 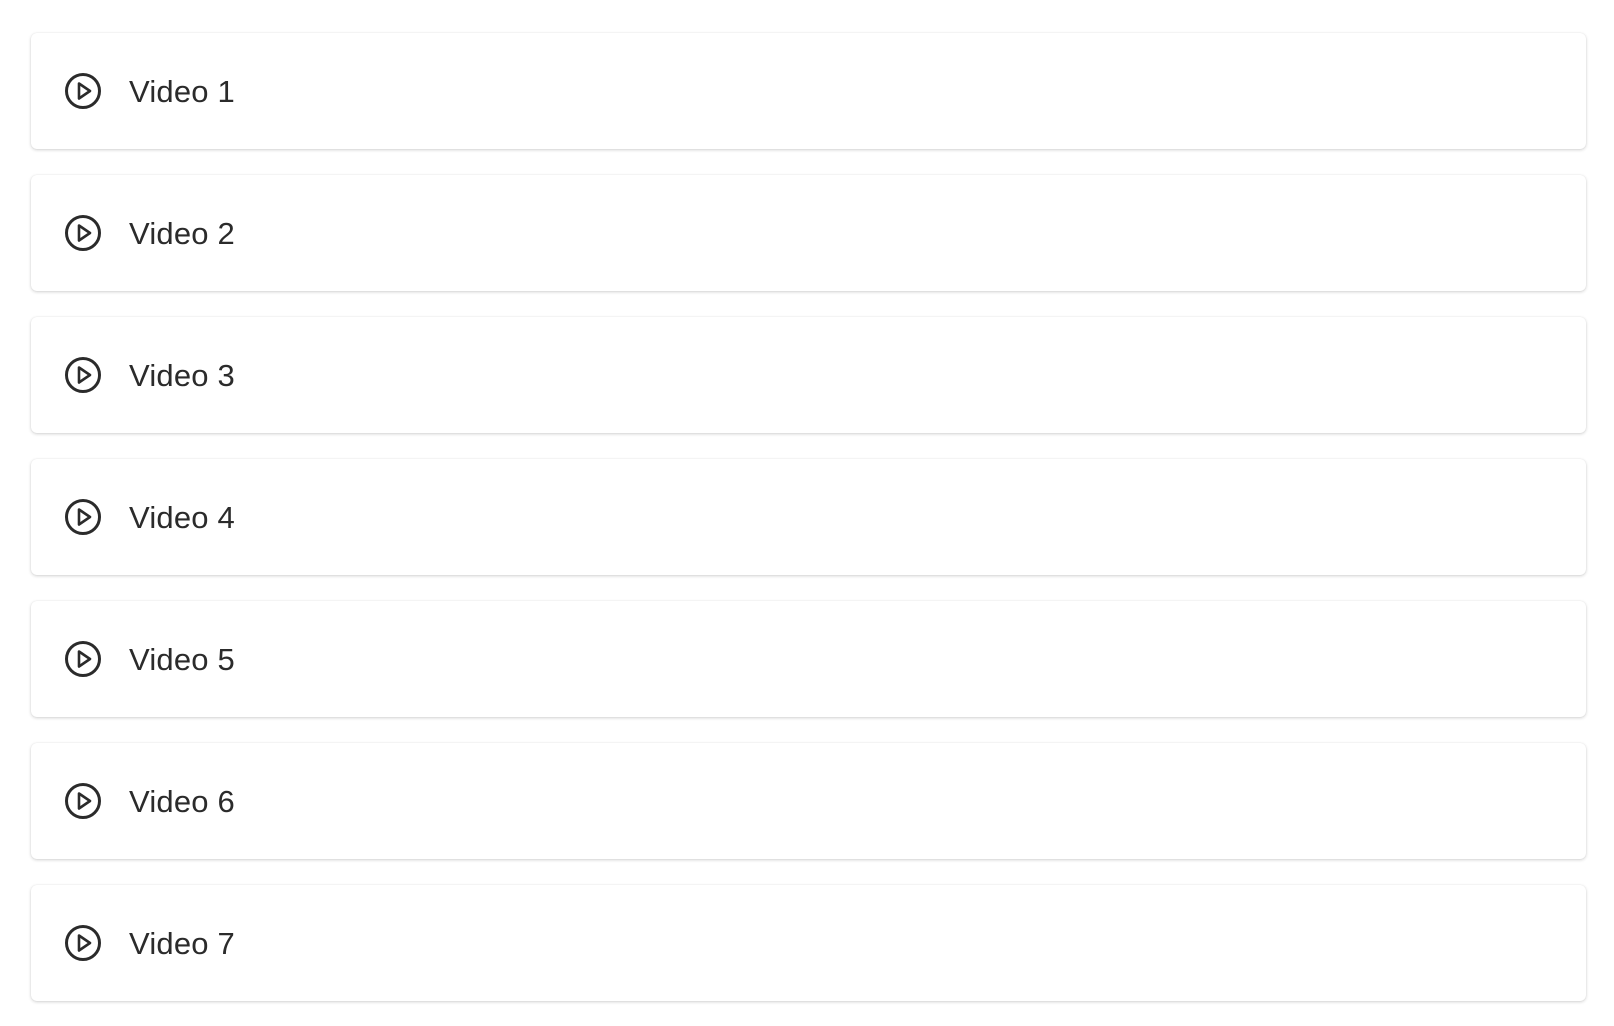 I want to click on video-item-4: Video 4, so click(x=808, y=517).